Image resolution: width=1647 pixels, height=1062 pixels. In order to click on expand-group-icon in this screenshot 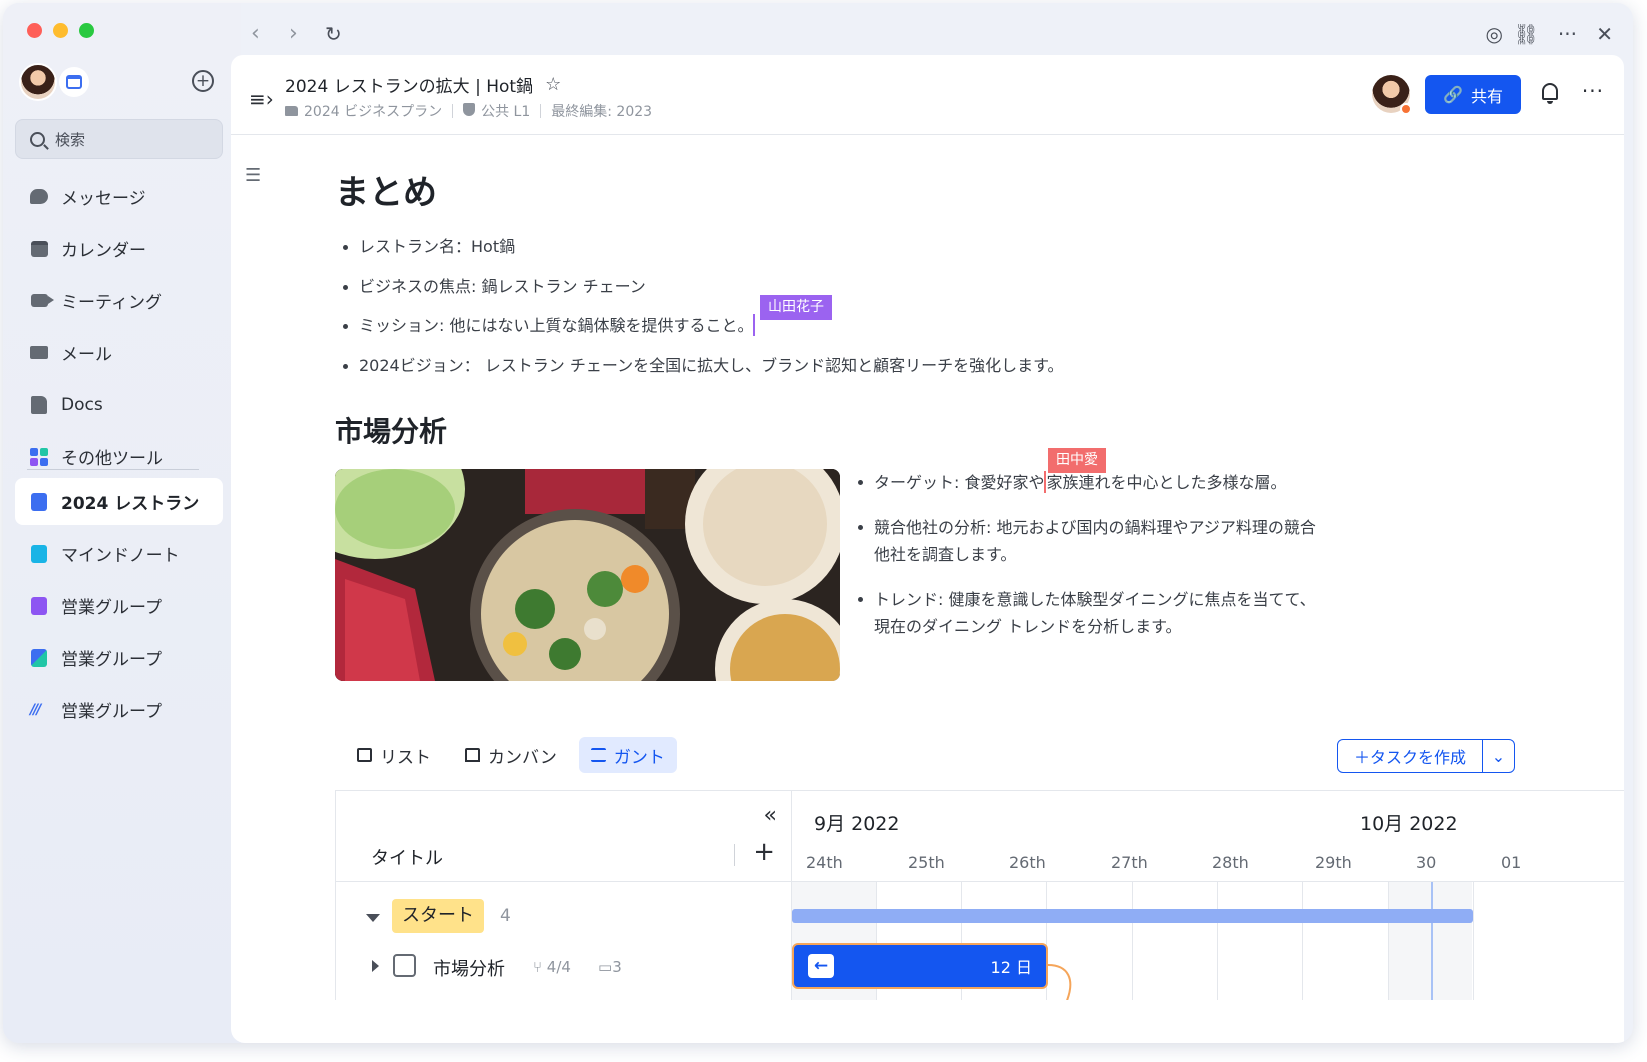, I will do `click(373, 918)`.